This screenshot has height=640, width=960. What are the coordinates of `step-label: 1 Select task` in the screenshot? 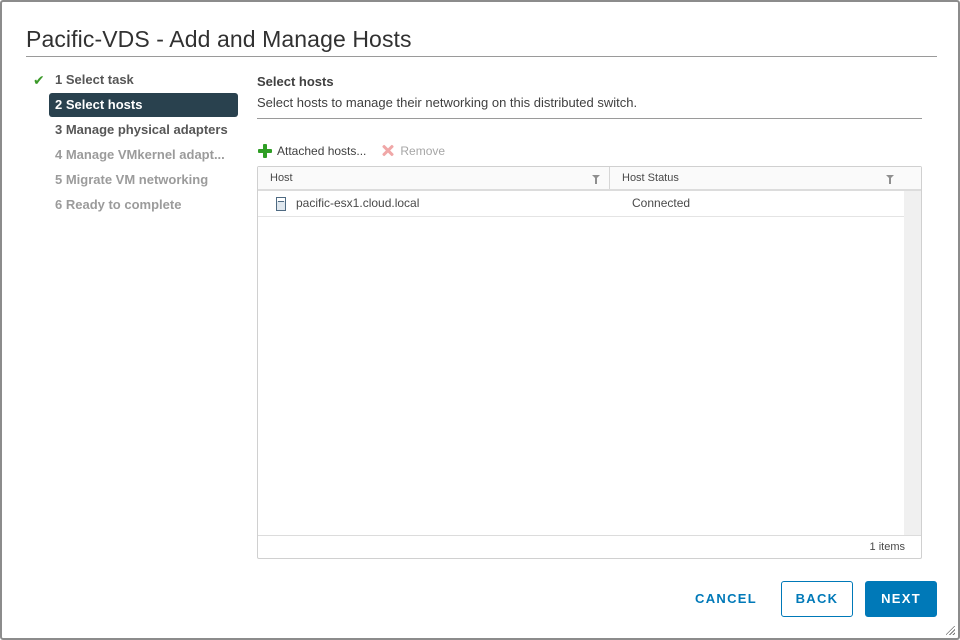 It's located at (94, 79).